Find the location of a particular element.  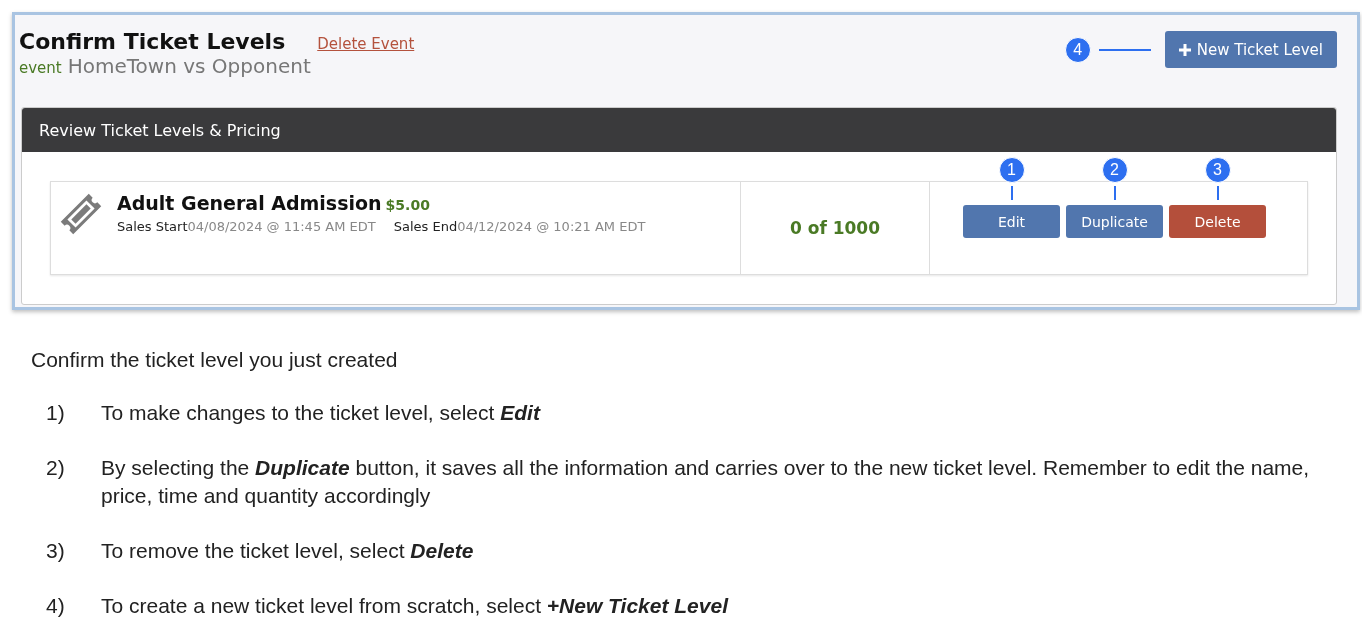

event-label: event is located at coordinates (40, 68).